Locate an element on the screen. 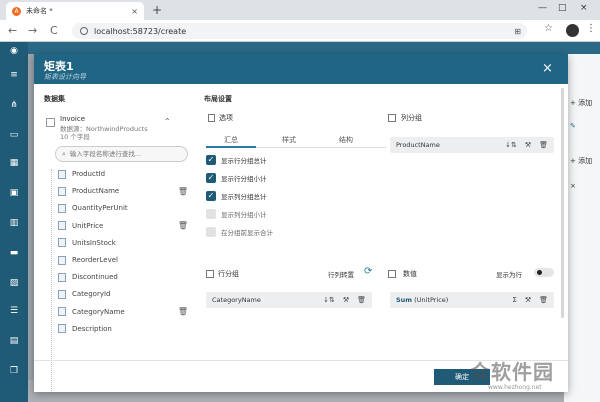 The width and height of the screenshot is (600, 402). checkbox-label: 显示列分组小计 is located at coordinates (244, 215).